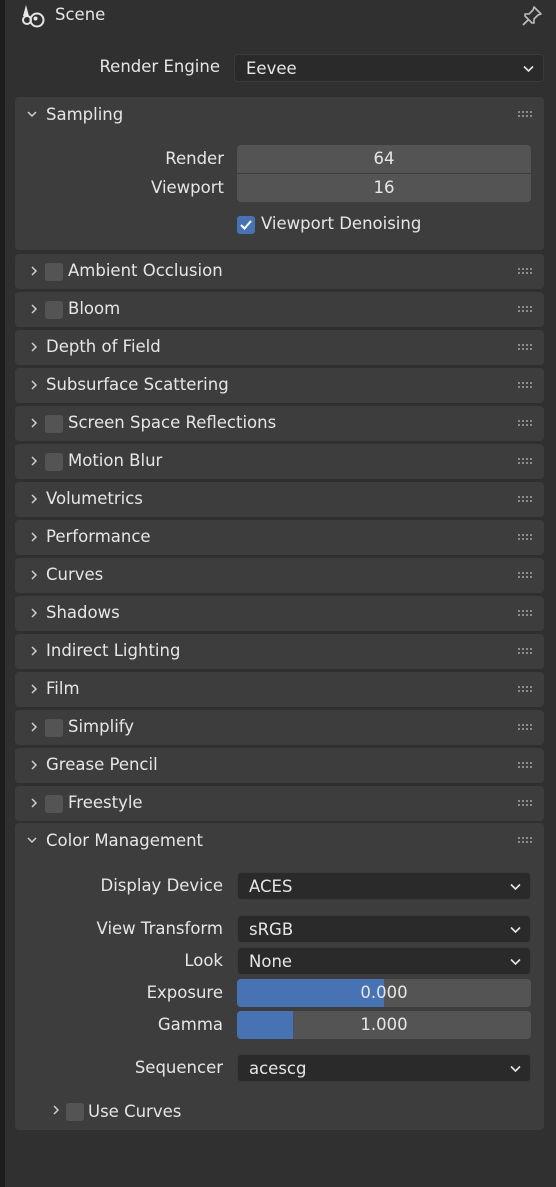 The image size is (556, 1187). Describe the element at coordinates (75, 1112) in the screenshot. I see `use-curves-checkbox` at that location.